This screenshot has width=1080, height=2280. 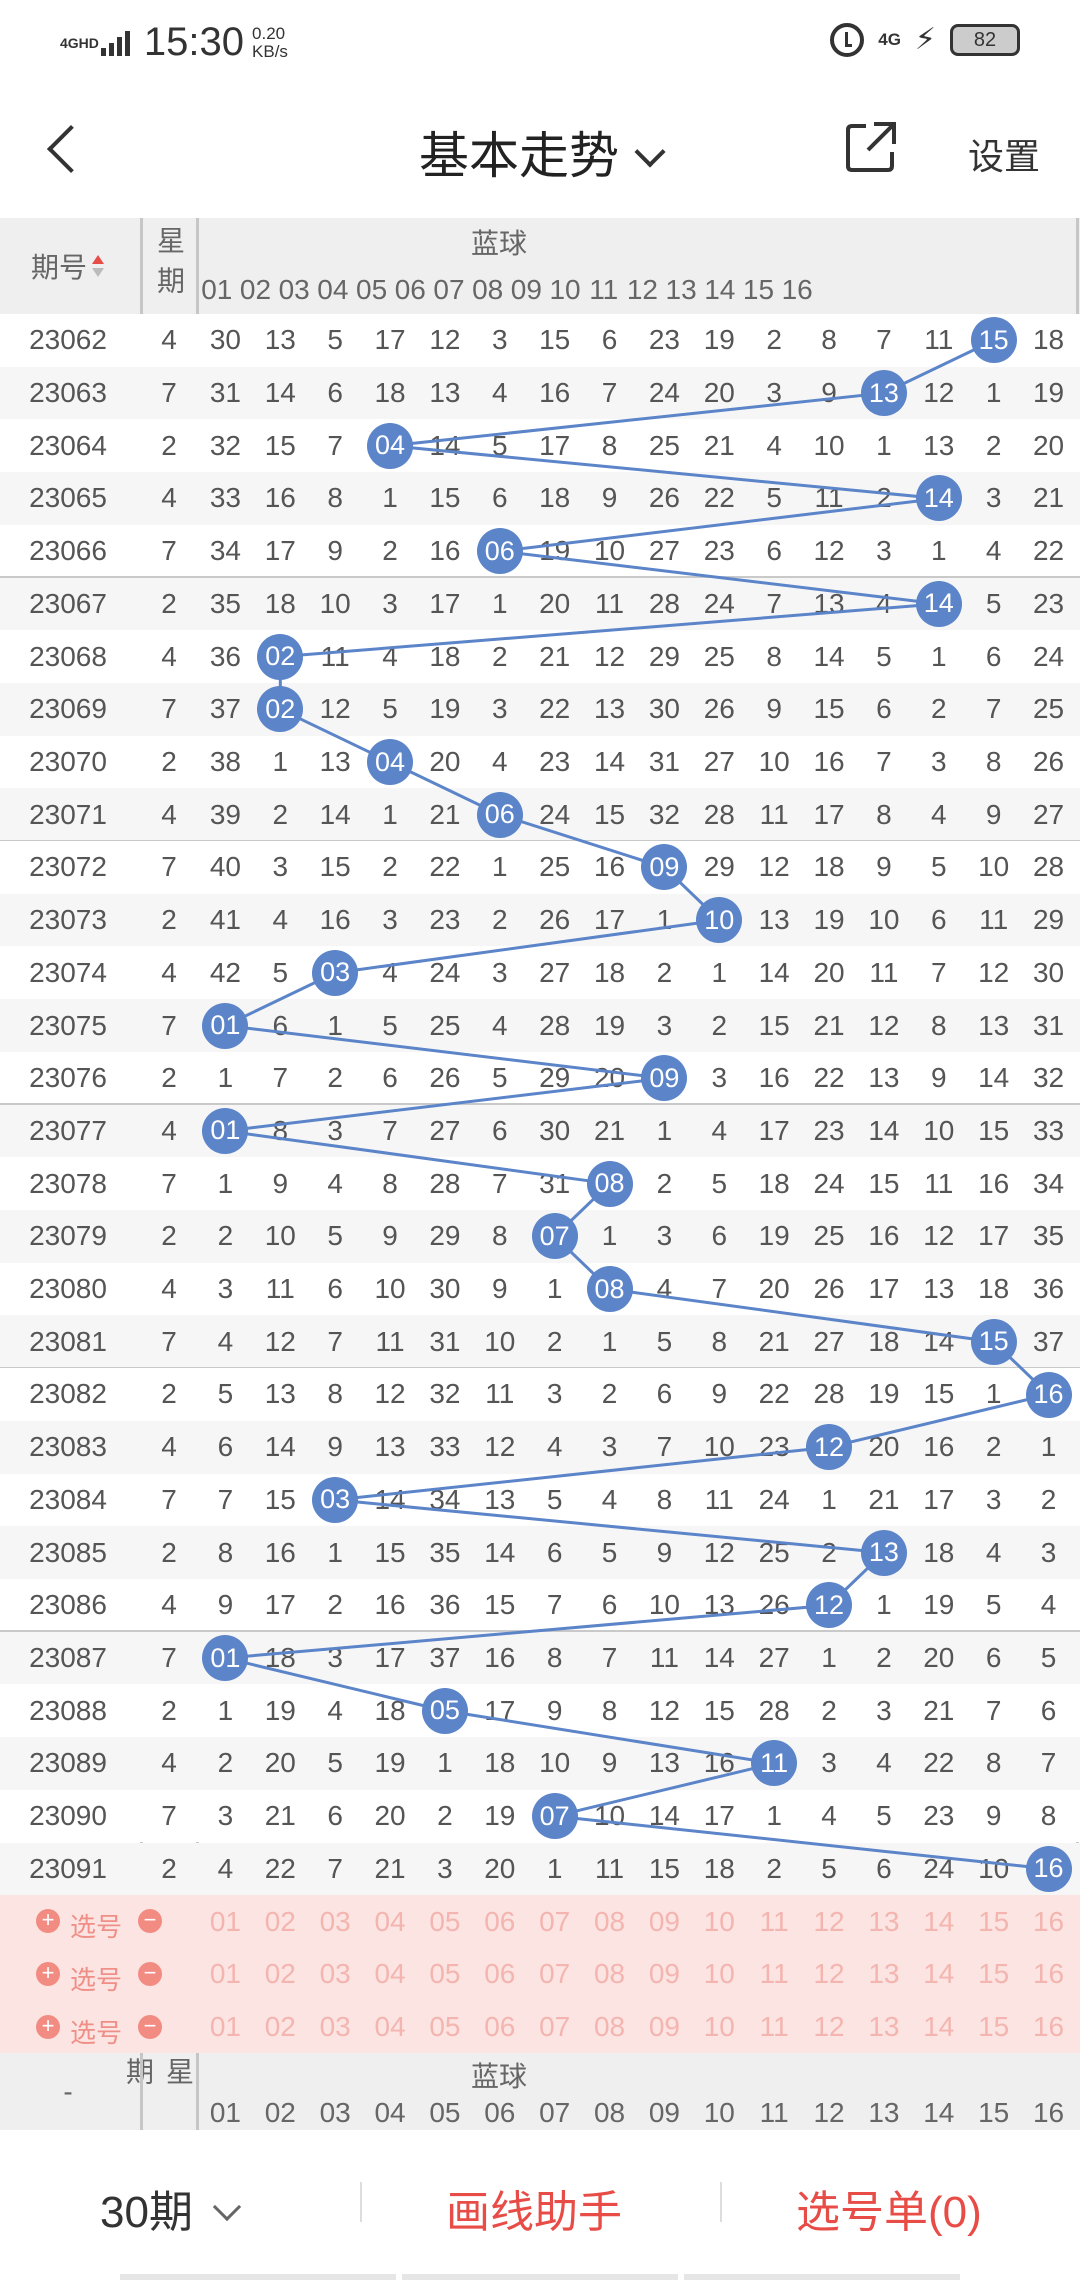 I want to click on week-cell: 4, so click(x=169, y=972).